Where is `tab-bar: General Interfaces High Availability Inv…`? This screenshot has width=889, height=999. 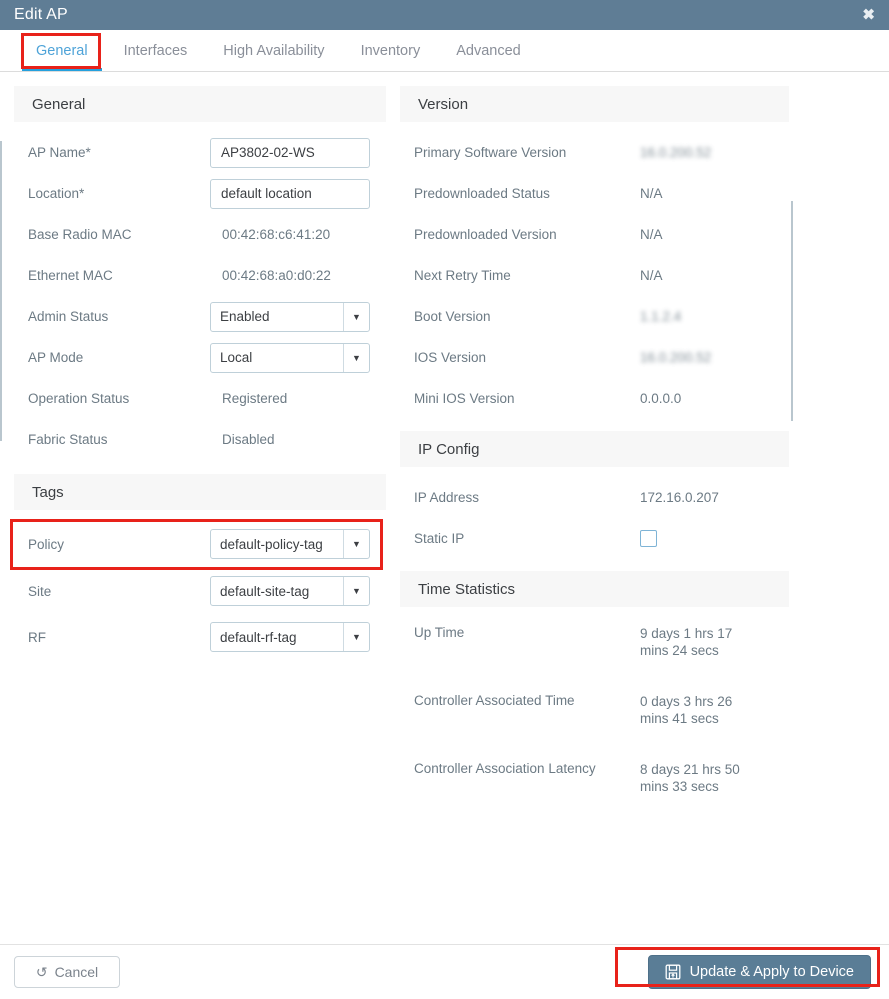 tab-bar: General Interfaces High Availability Inv… is located at coordinates (444, 51).